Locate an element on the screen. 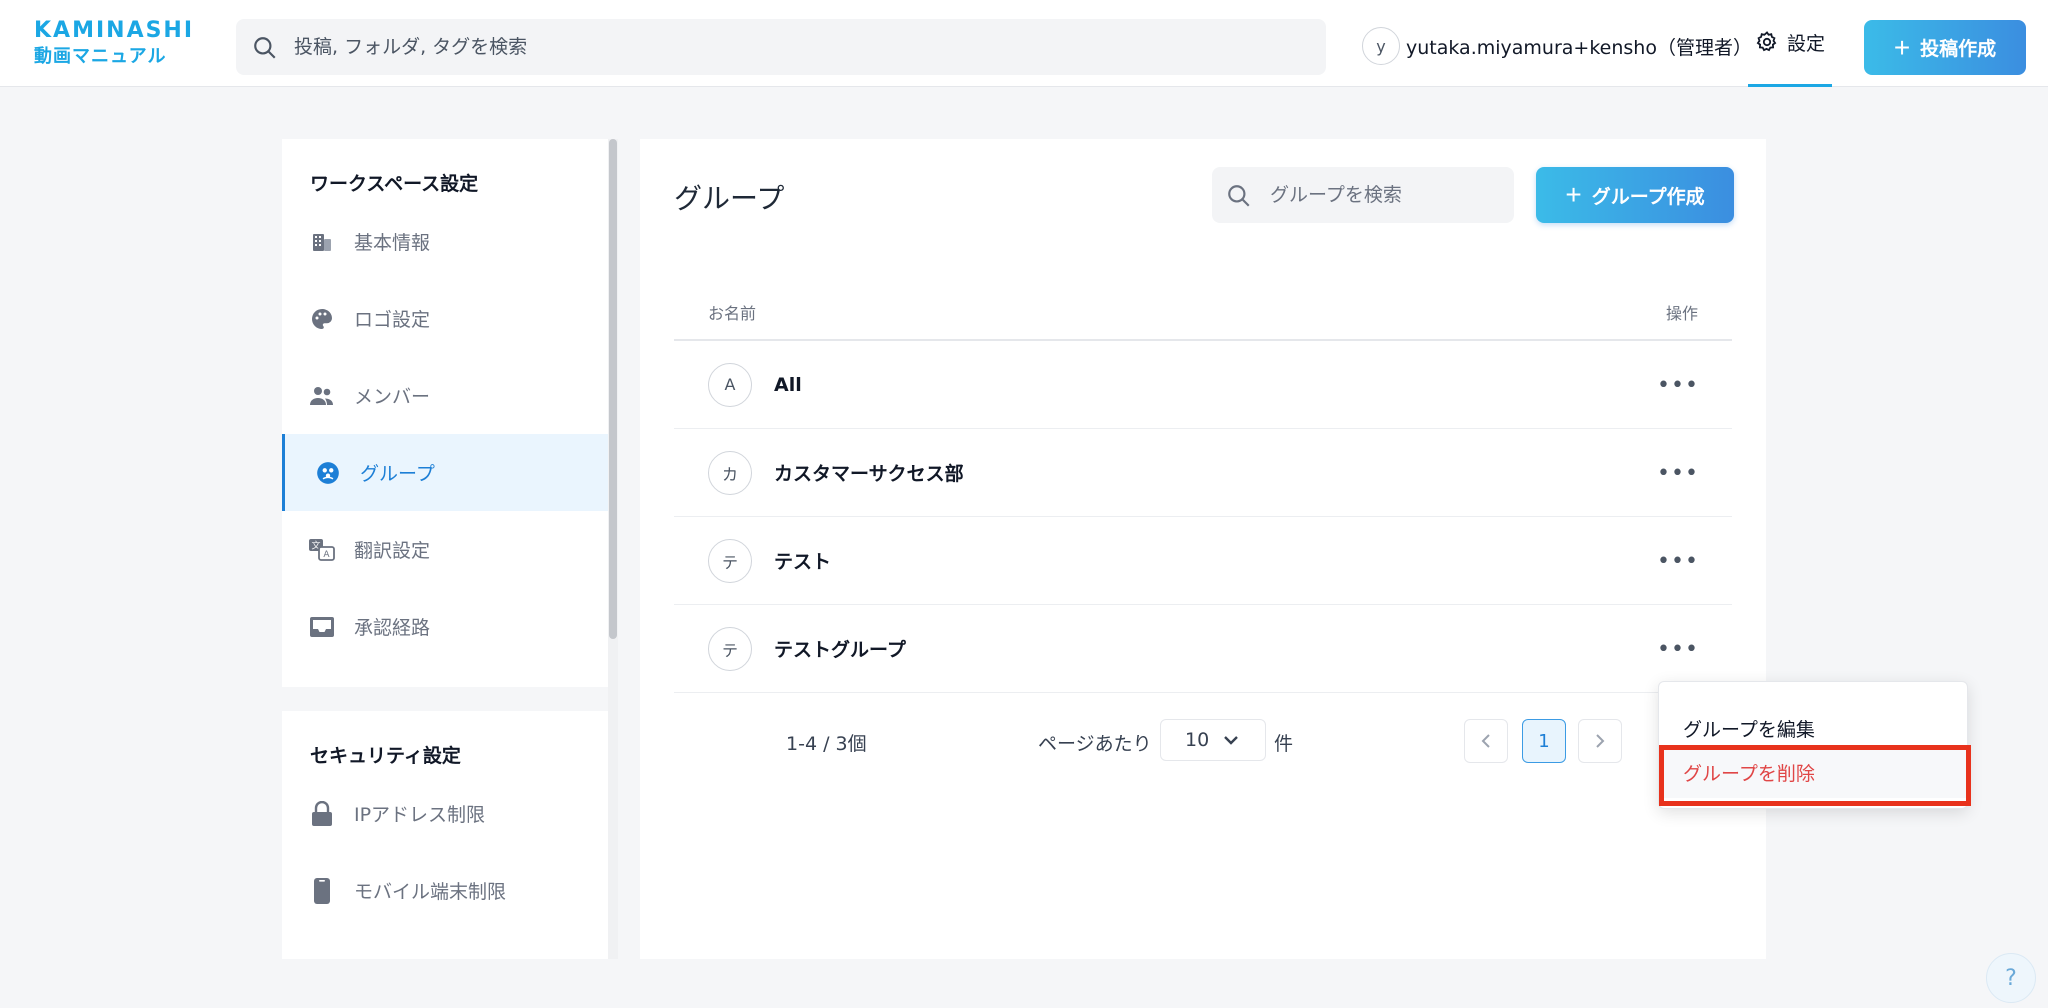 The width and height of the screenshot is (2048, 1008). table-row: A All ••• is located at coordinates (1203, 385).